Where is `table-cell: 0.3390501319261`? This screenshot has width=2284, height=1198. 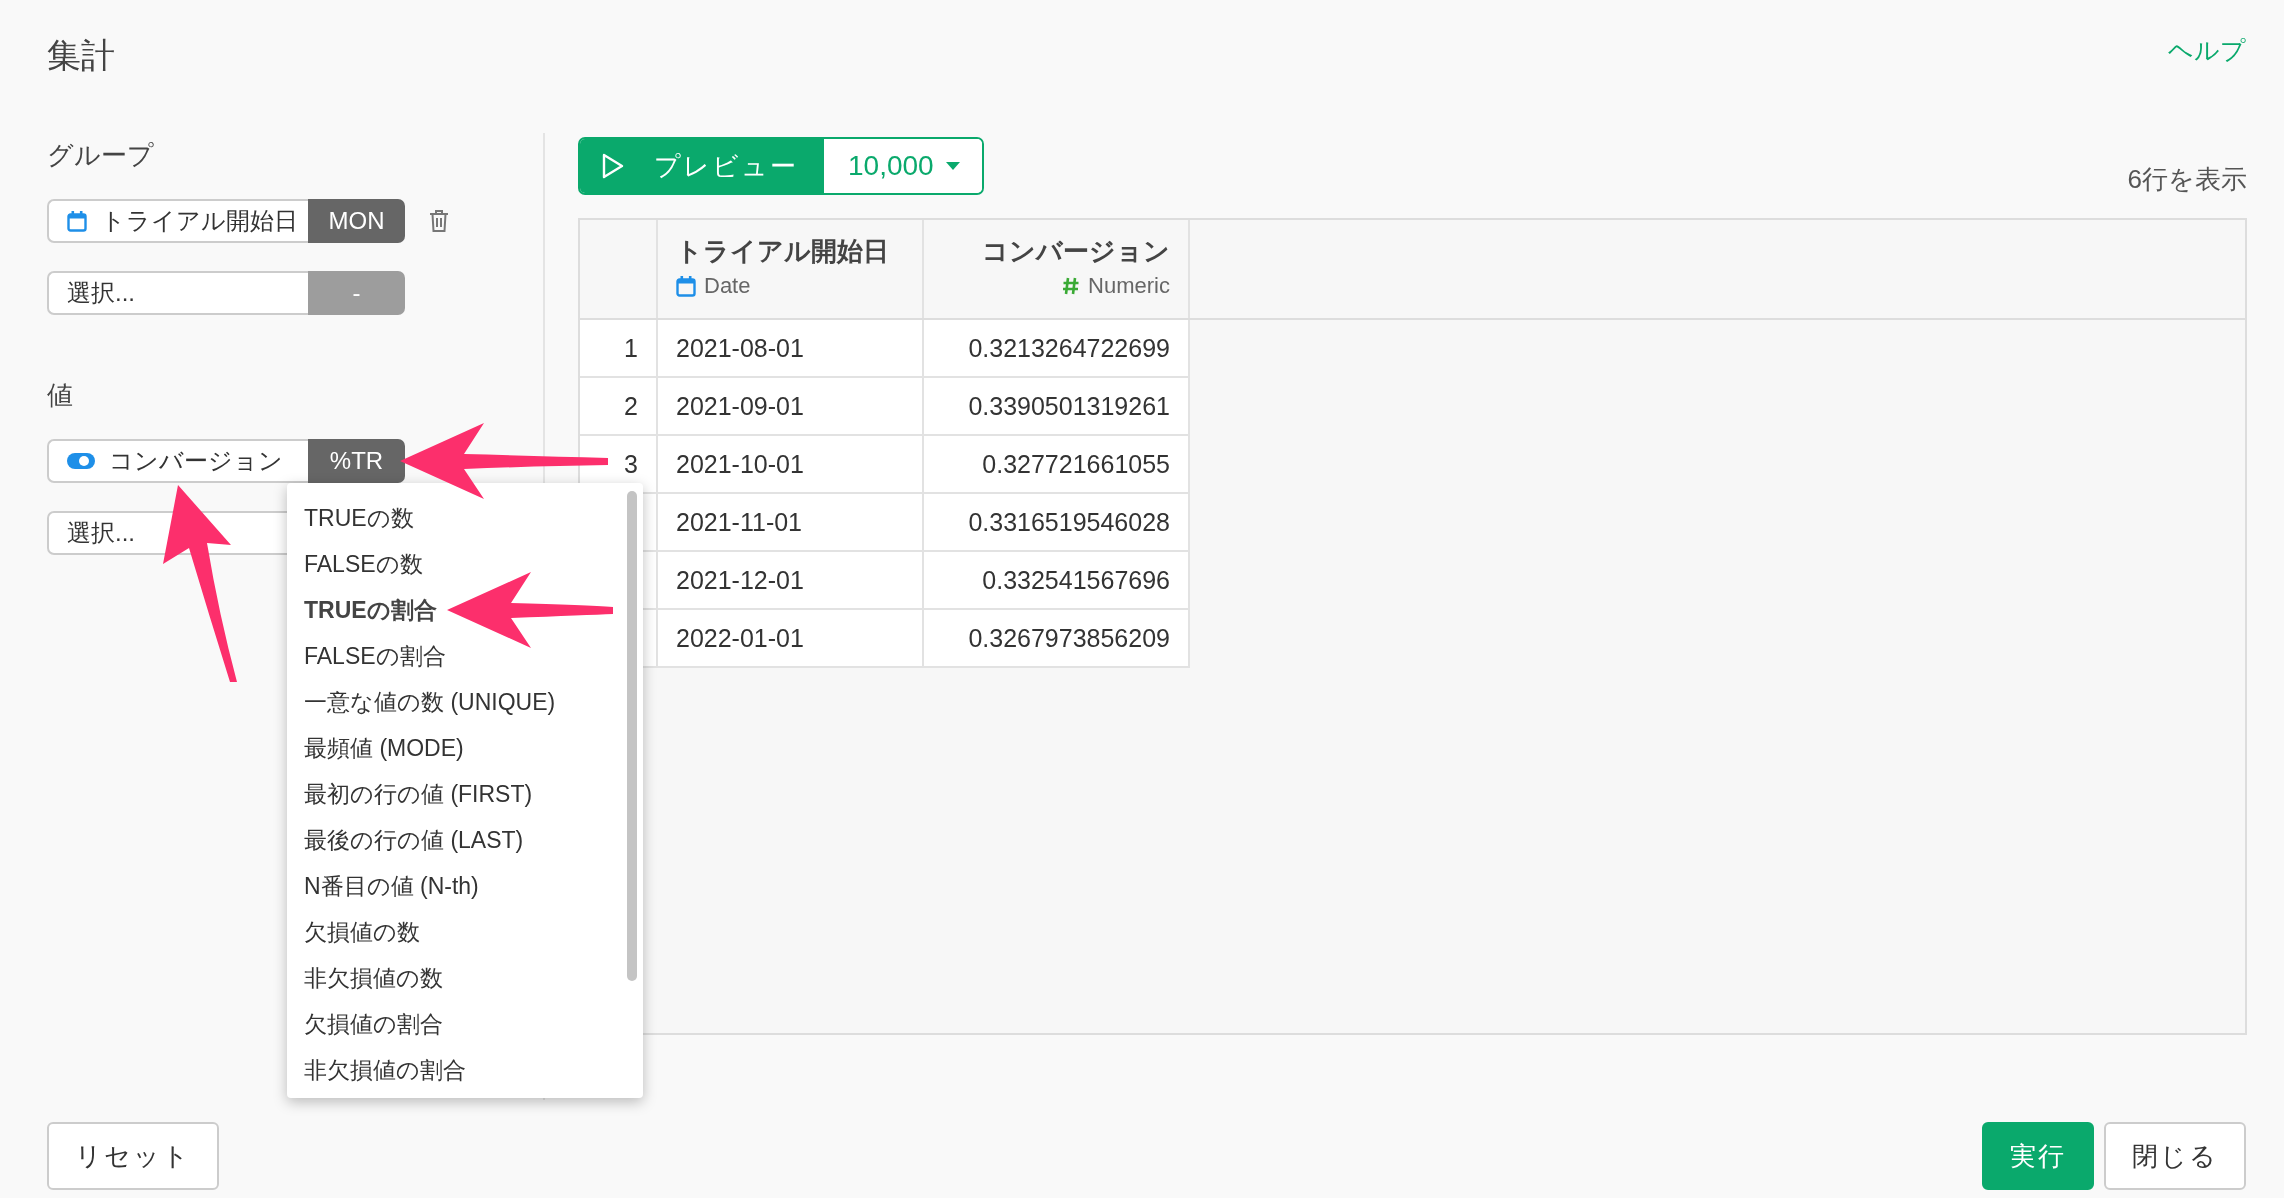
table-cell: 0.3390501319261 is located at coordinates (1057, 407).